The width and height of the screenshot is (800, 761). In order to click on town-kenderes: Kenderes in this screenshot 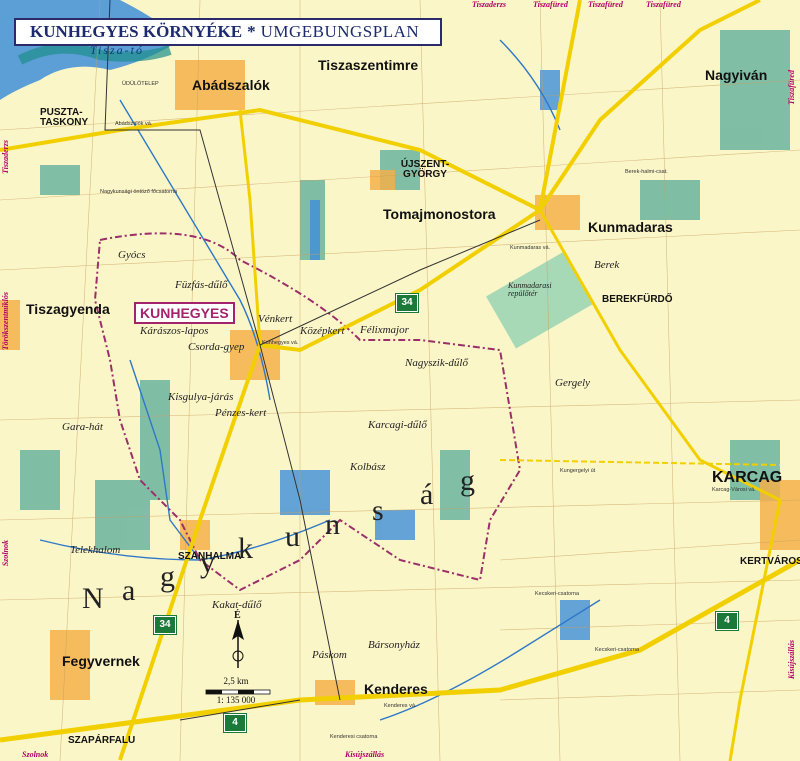, I will do `click(396, 689)`.